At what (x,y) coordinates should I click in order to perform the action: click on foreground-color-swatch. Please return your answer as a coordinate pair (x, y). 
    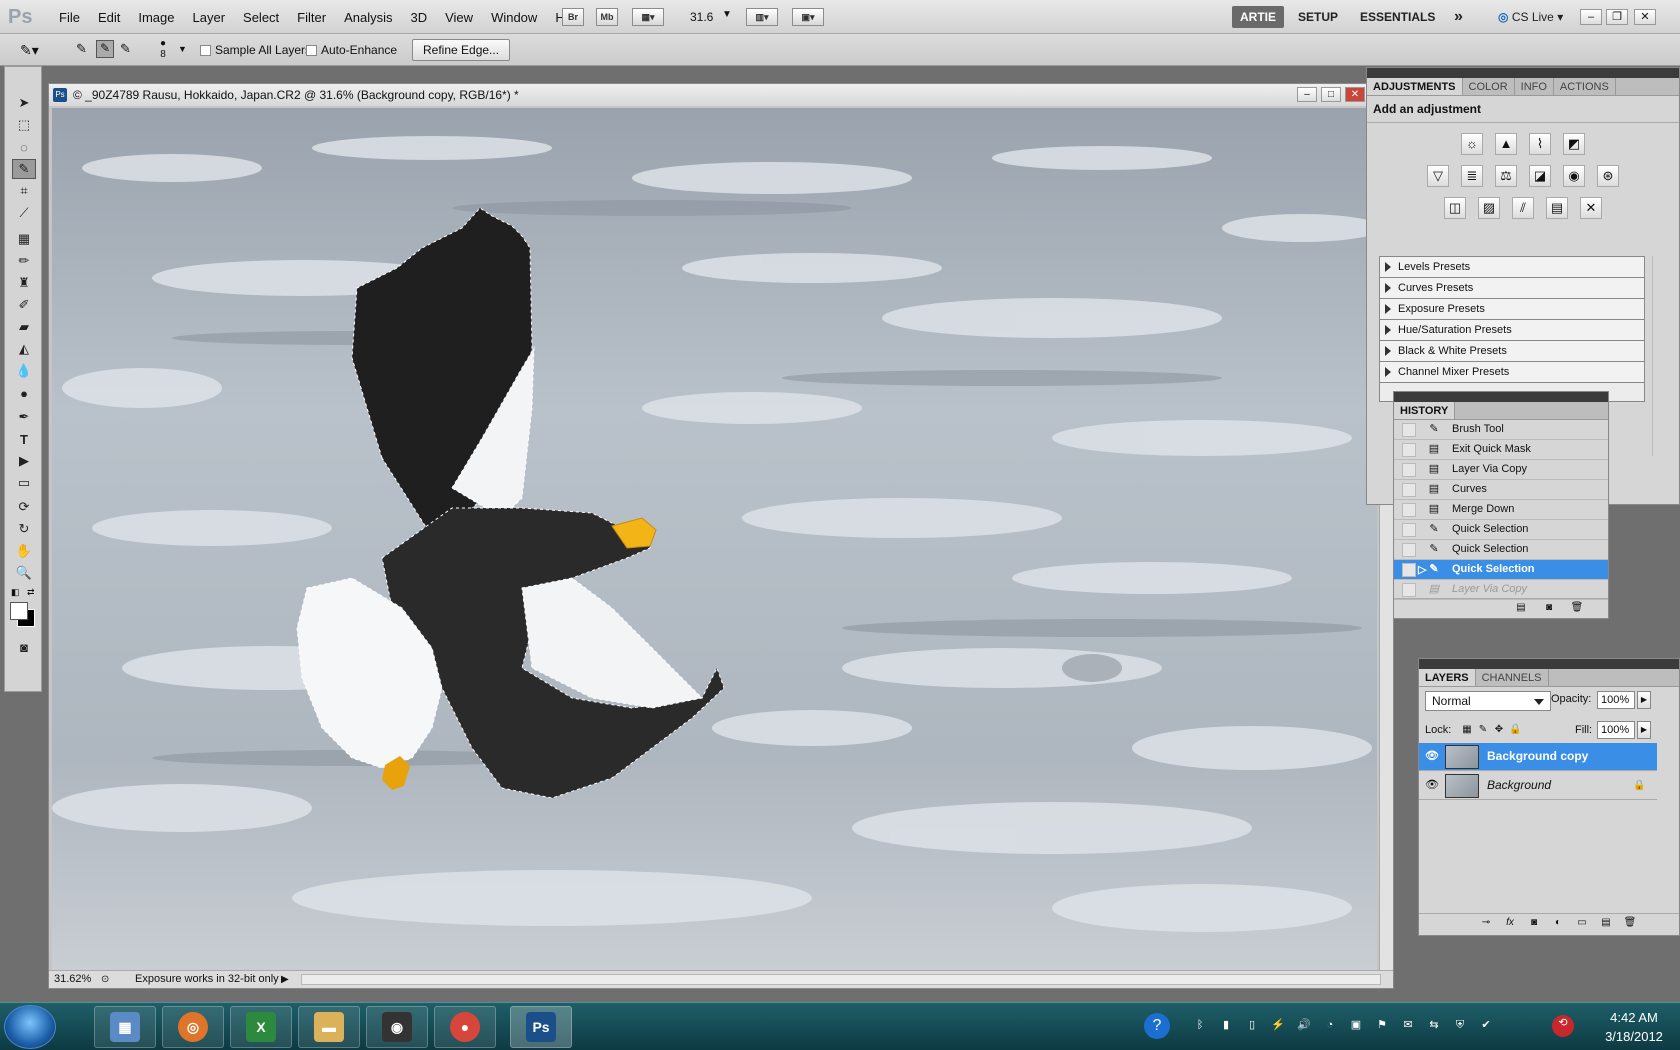
    Looking at the image, I should click on (19, 611).